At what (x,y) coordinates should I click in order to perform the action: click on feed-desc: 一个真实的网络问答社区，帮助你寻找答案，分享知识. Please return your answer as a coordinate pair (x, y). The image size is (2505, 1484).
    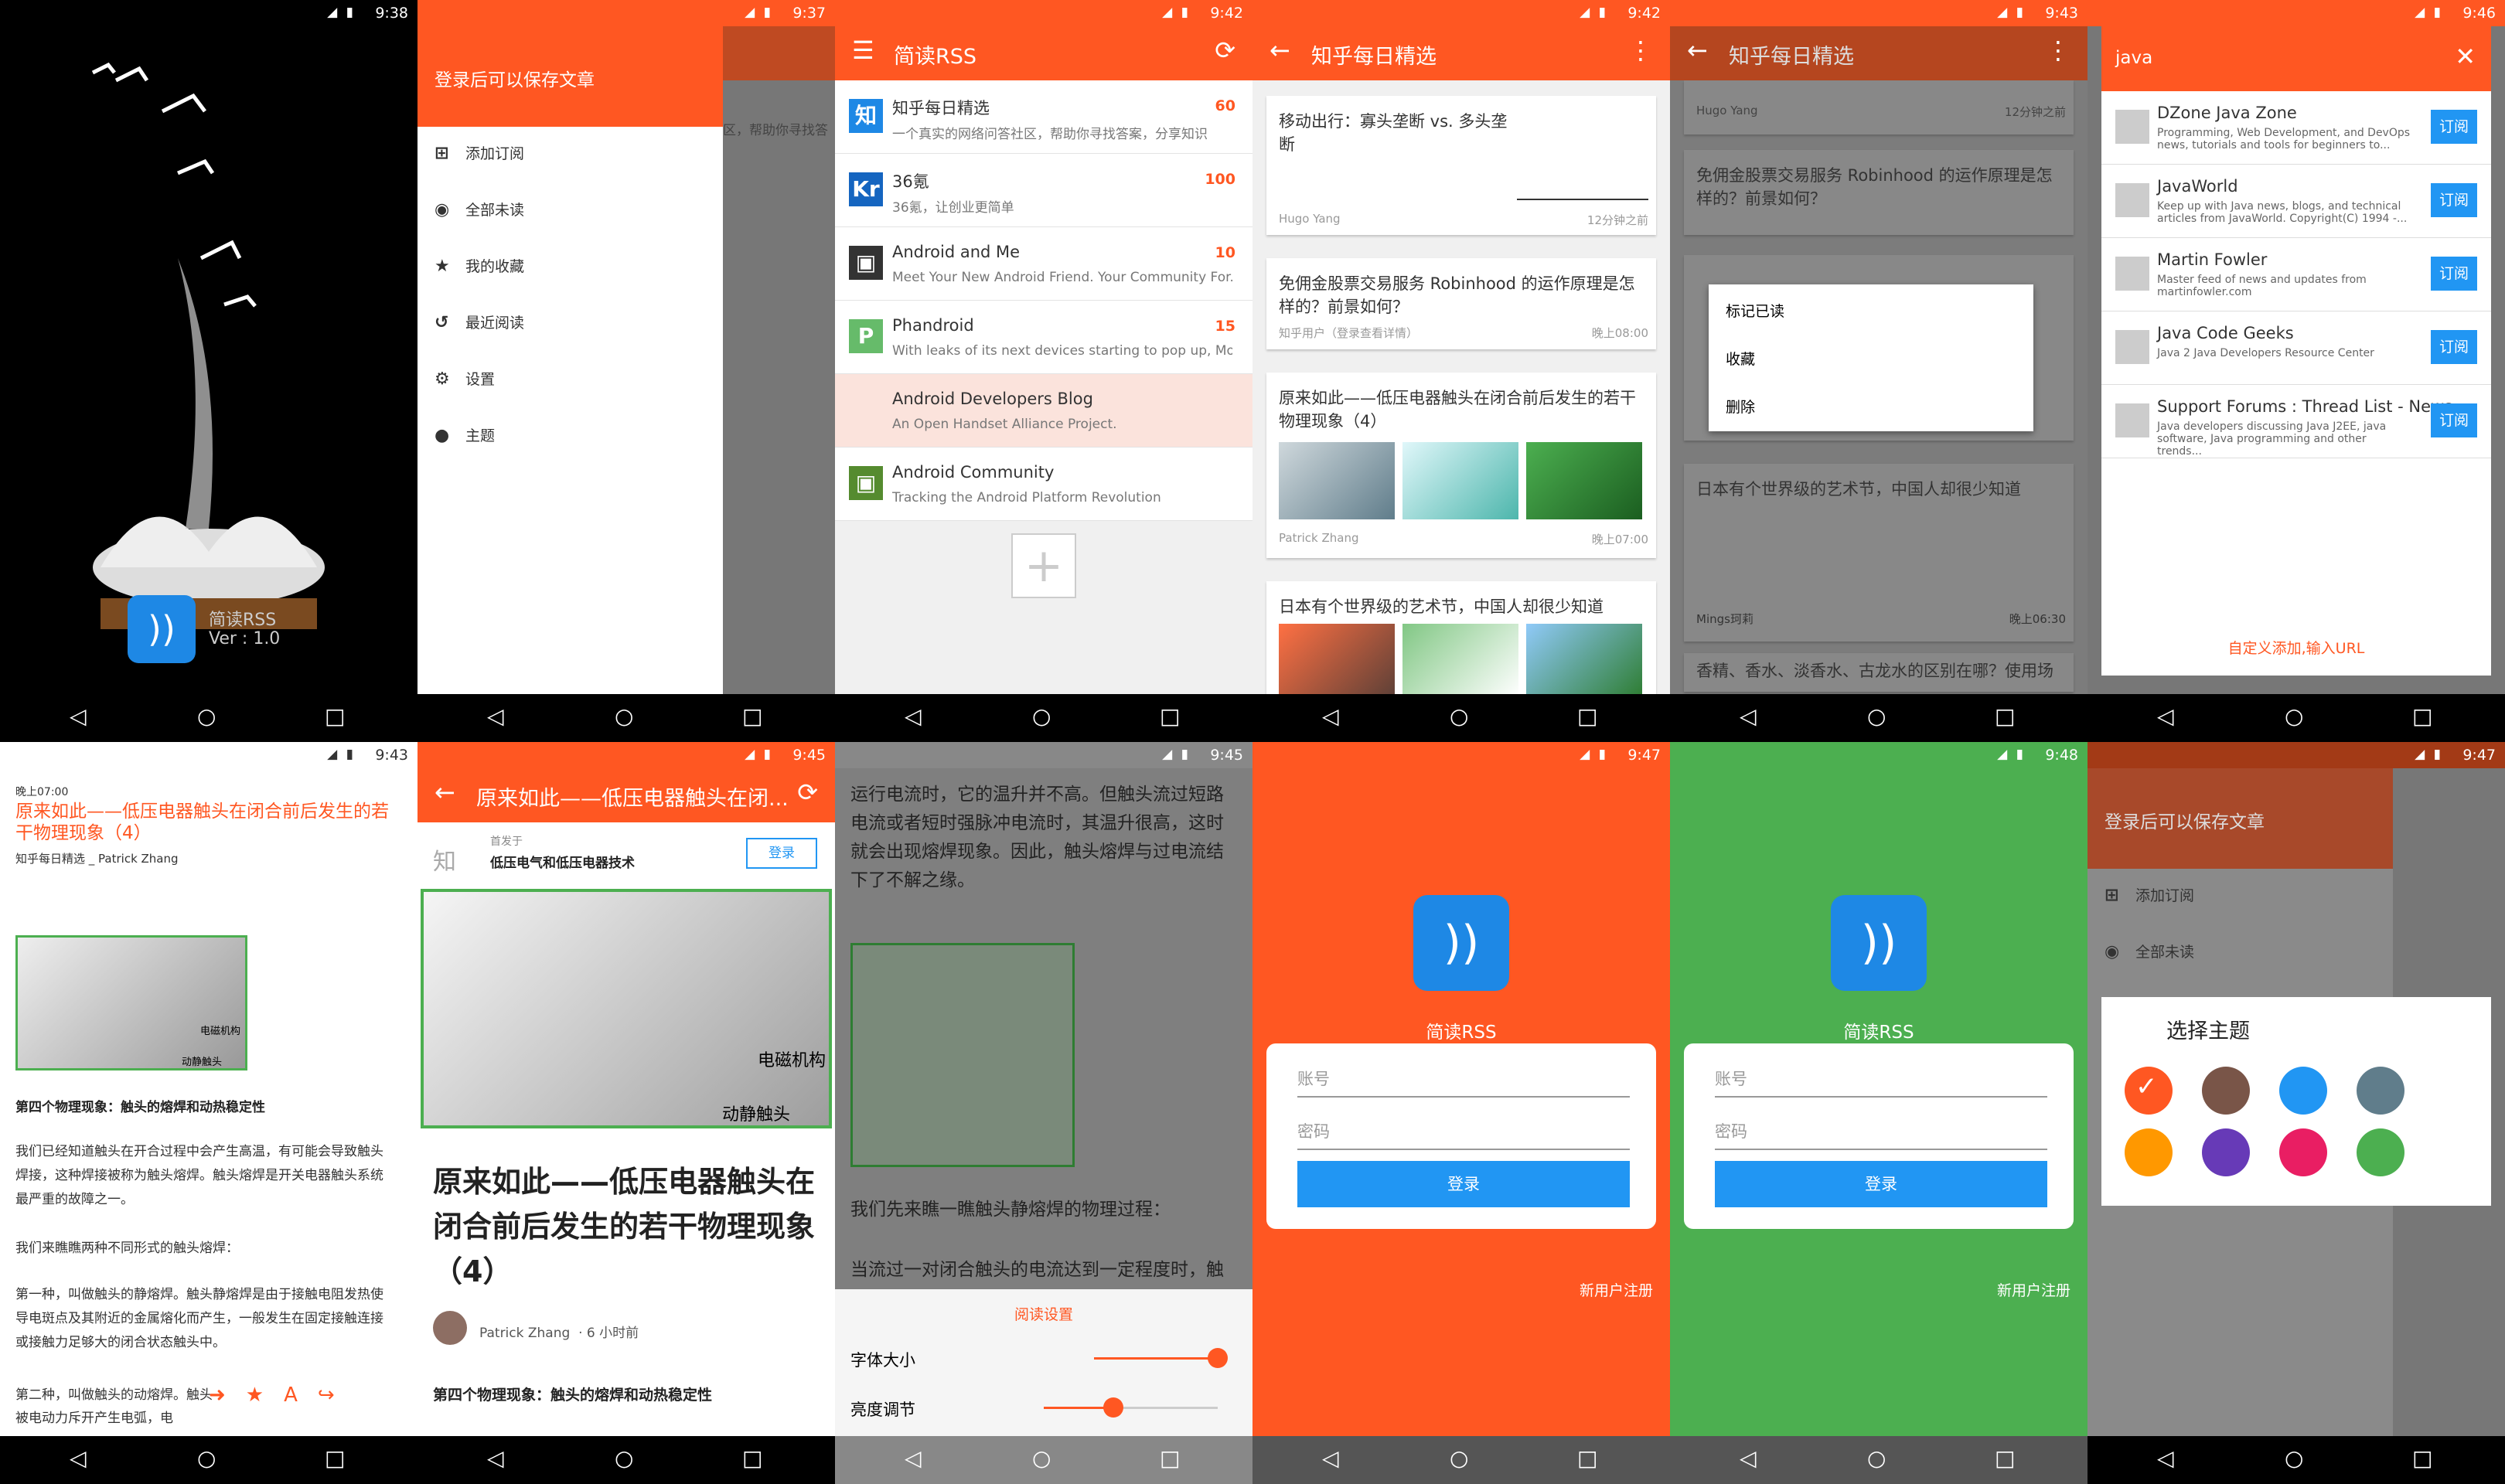
    Looking at the image, I should click on (1050, 134).